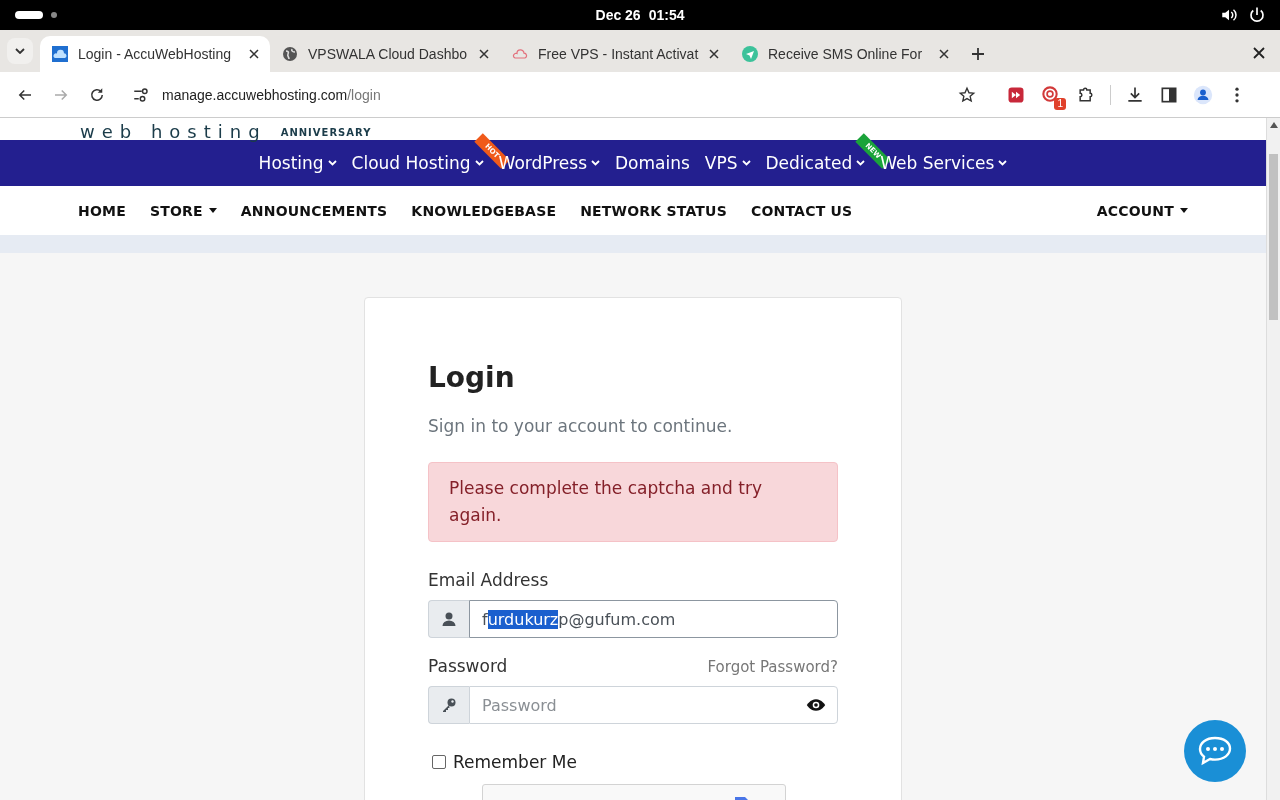  I want to click on browser-tab: Free VPS - Instant Activat, so click(615, 54).